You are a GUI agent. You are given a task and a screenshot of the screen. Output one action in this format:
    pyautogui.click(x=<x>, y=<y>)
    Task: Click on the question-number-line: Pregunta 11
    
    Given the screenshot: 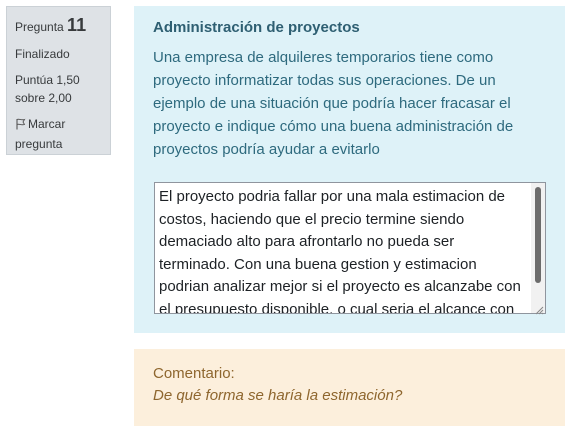 What is the action you would take?
    pyautogui.click(x=58, y=26)
    